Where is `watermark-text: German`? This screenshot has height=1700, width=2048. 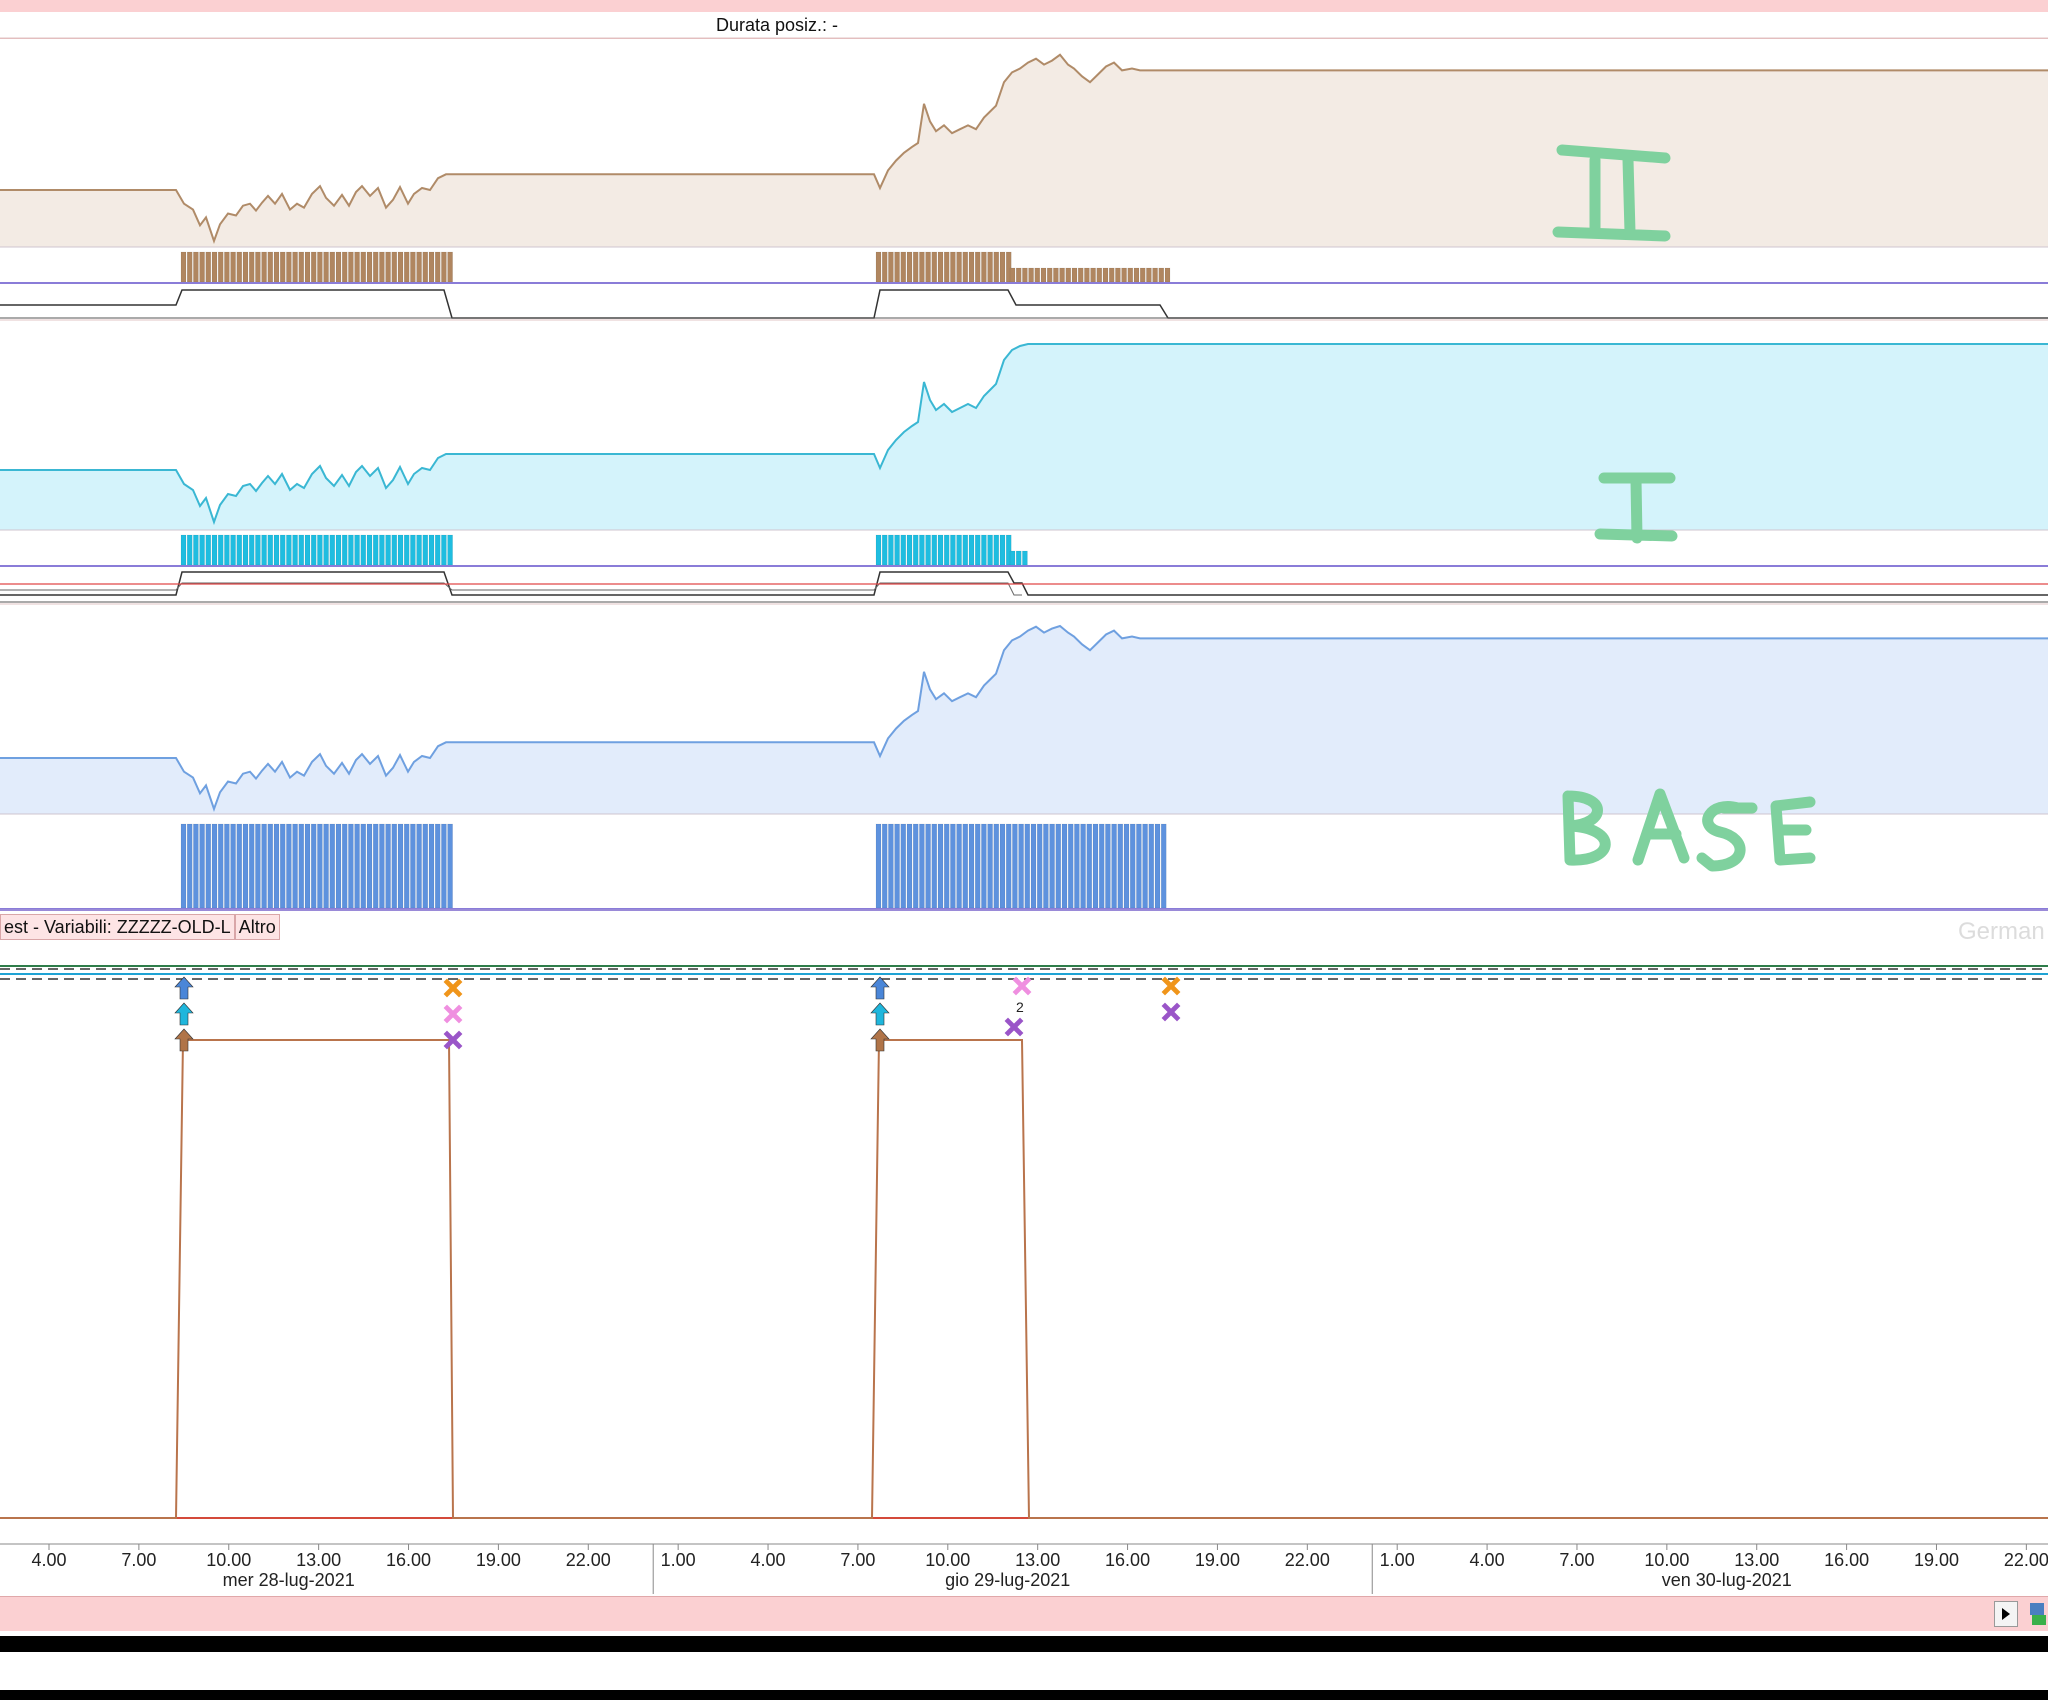 watermark-text: German is located at coordinates (2001, 931).